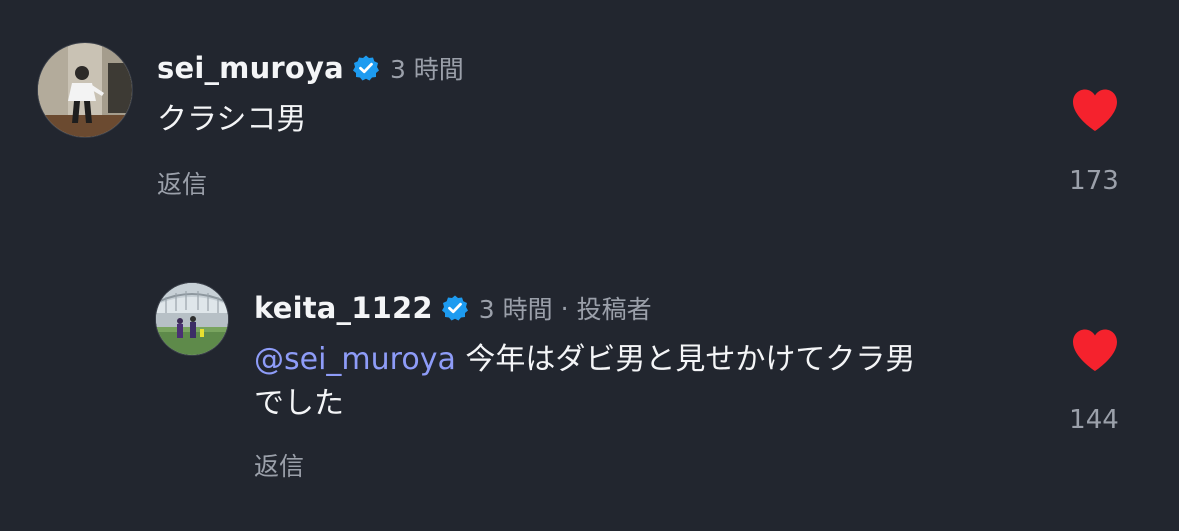  Describe the element at coordinates (355, 359) in the screenshot. I see `mention-link: @sei_muroya` at that location.